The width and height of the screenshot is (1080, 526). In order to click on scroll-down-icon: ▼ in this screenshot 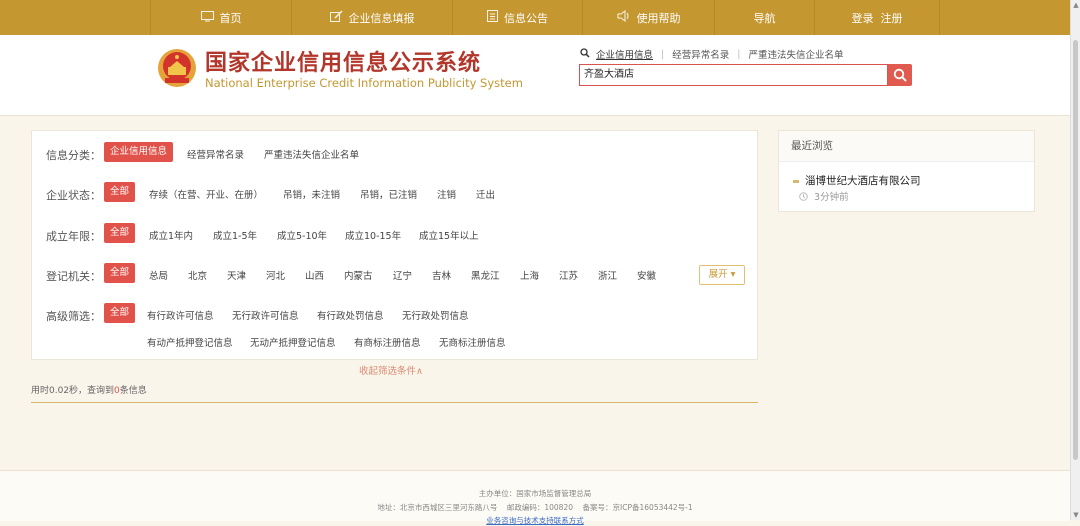, I will do `click(1075, 515)`.